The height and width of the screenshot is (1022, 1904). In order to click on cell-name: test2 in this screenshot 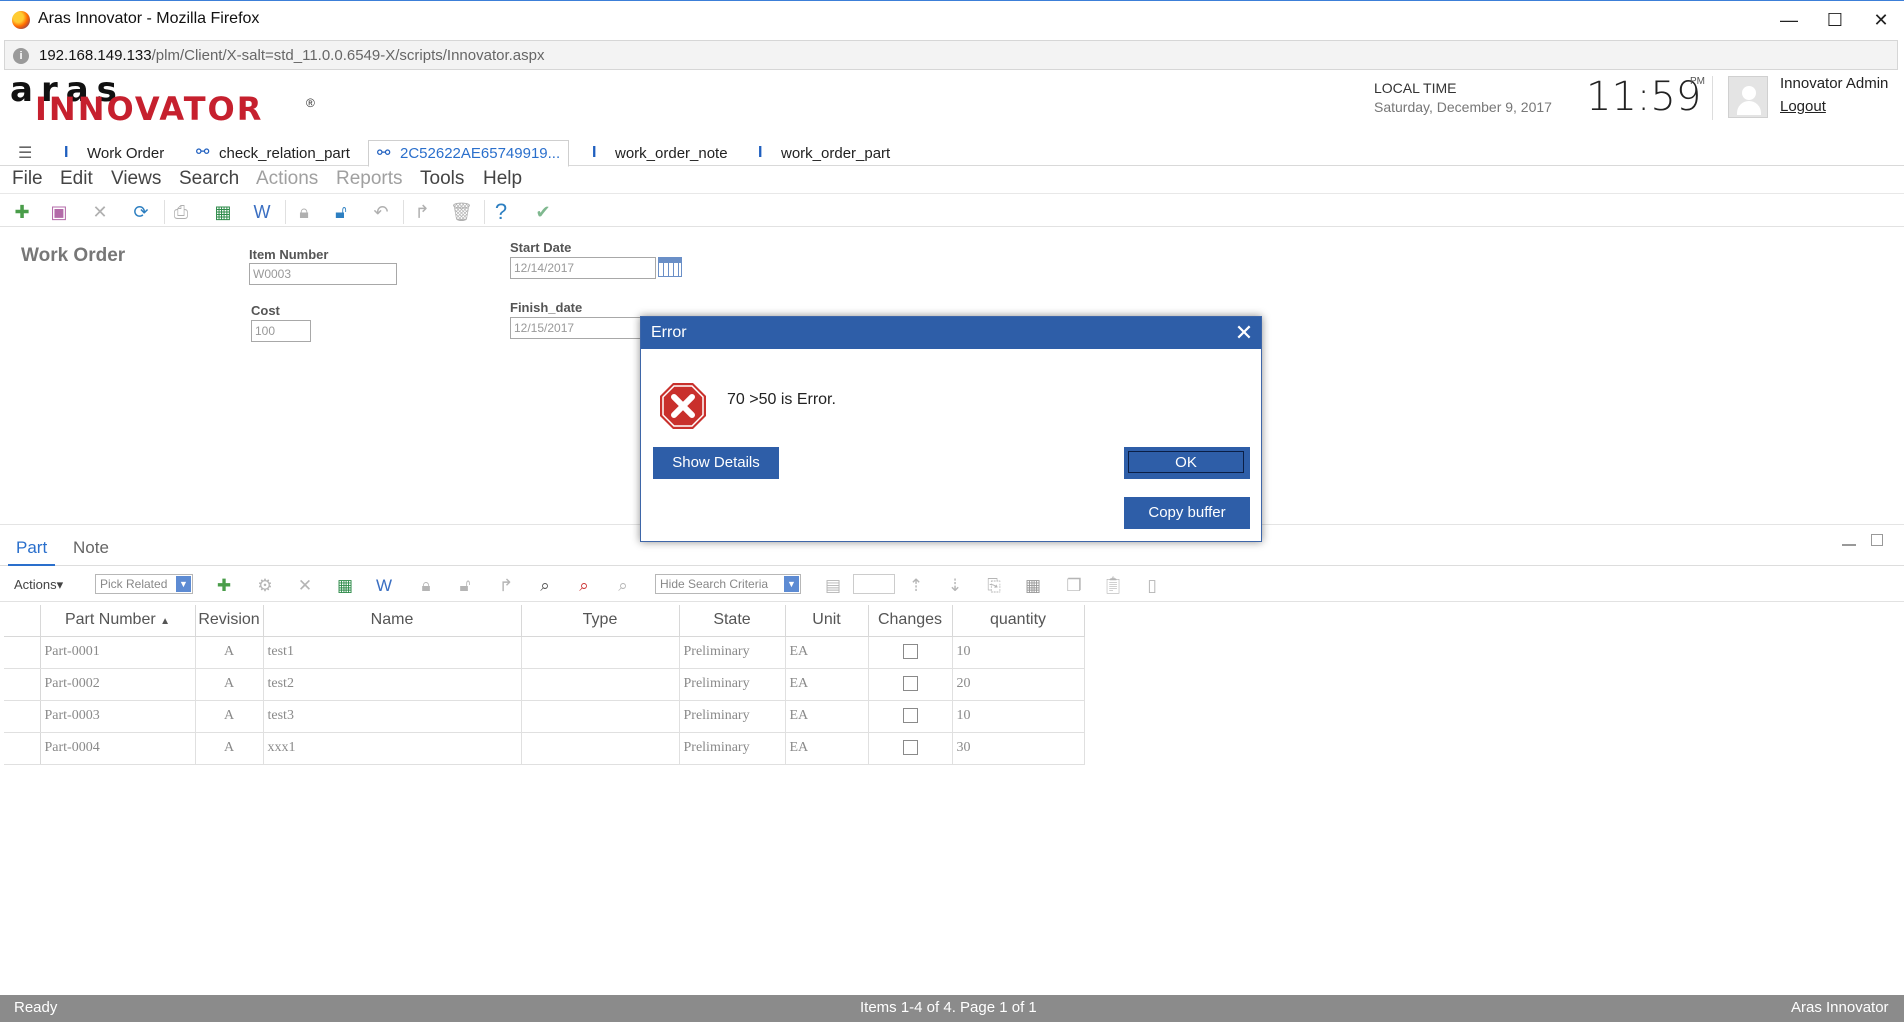, I will do `click(392, 684)`.